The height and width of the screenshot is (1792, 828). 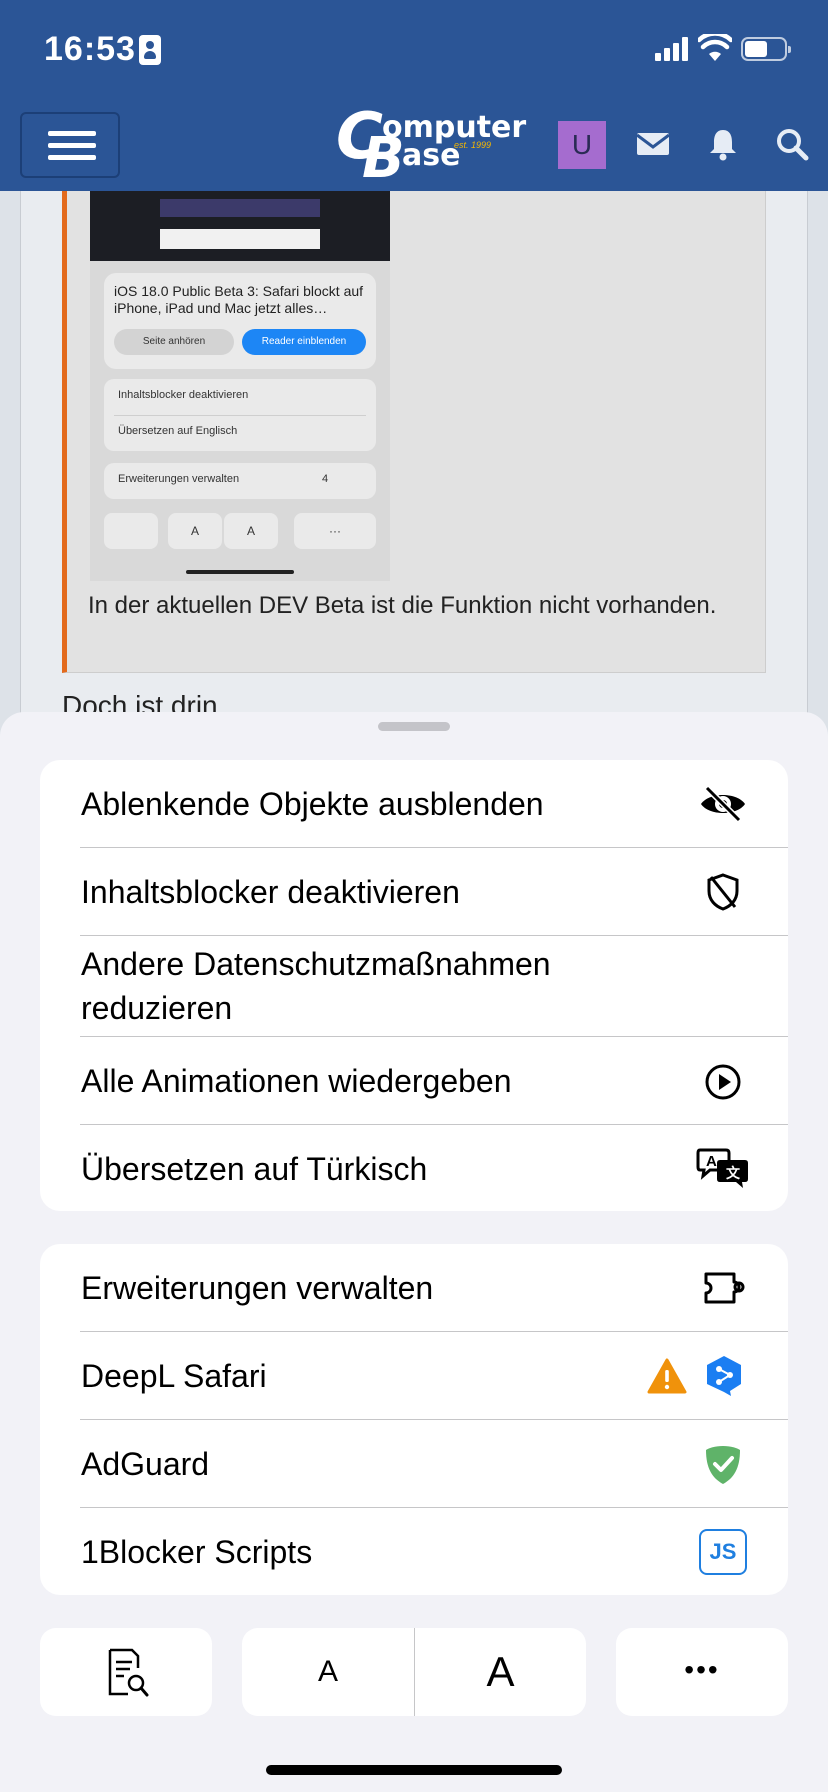 I want to click on eye-slash-icon, so click(x=723, y=804).